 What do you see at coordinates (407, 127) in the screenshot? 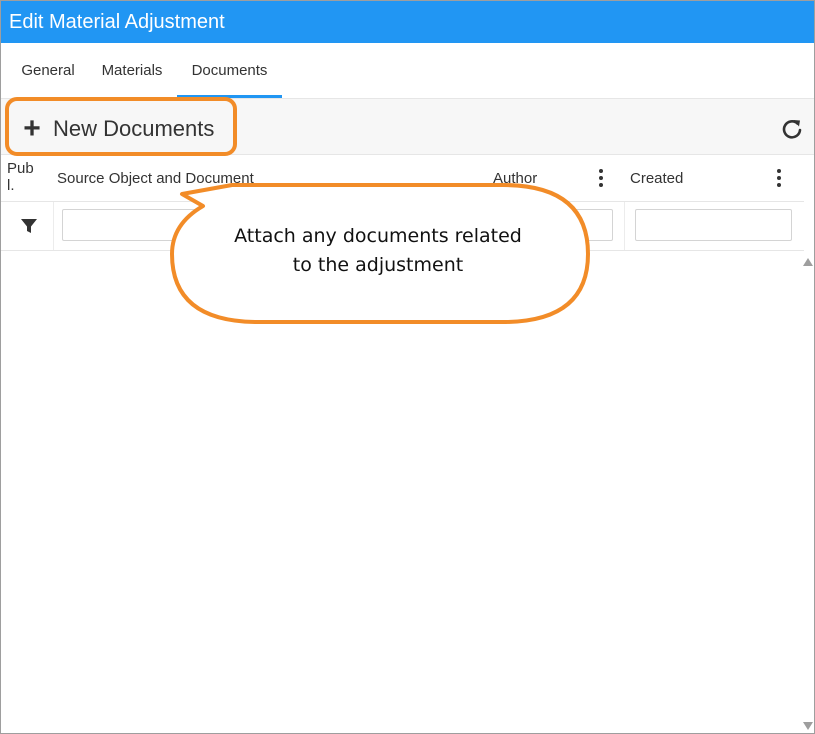
I see `documents-toolbar: + New Documents` at bounding box center [407, 127].